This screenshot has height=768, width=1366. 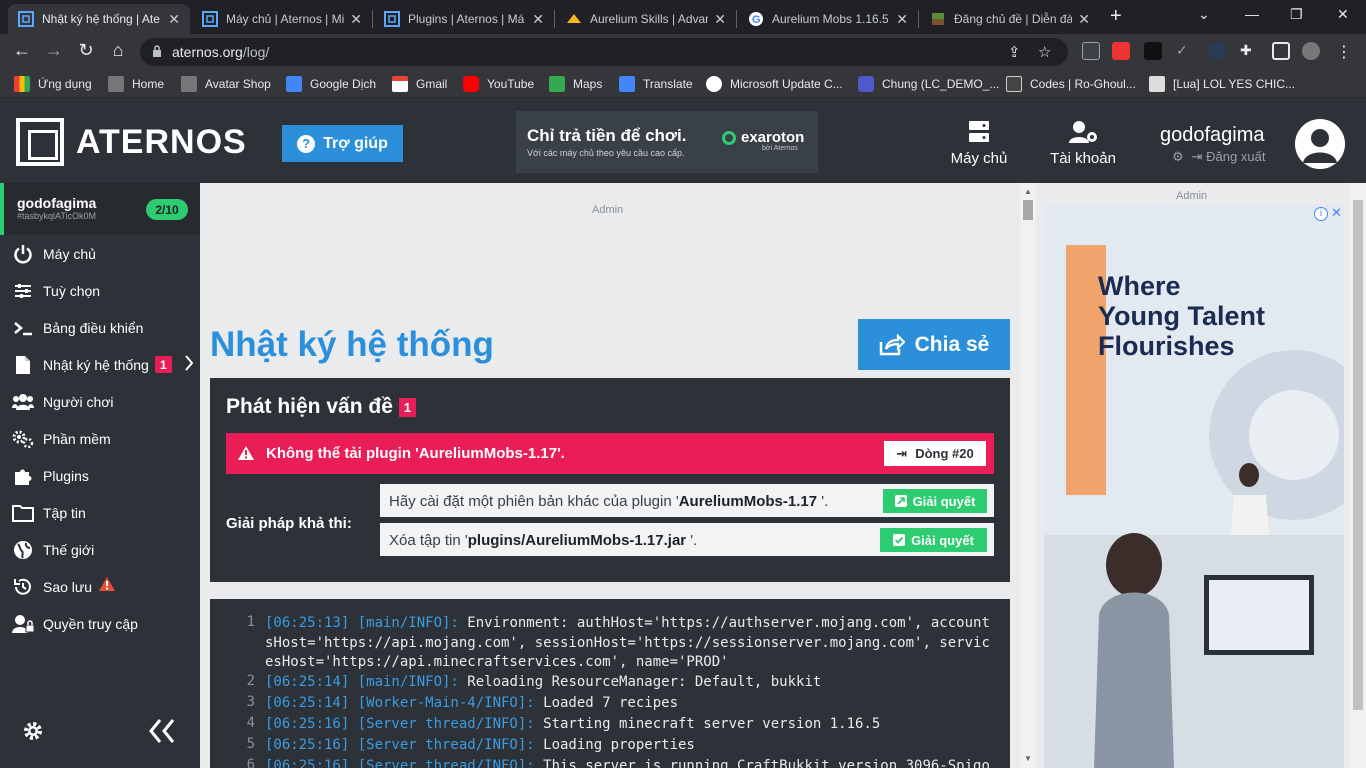 What do you see at coordinates (100, 327) in the screenshot?
I see `sidebar-item-console: Bảng điều khiển` at bounding box center [100, 327].